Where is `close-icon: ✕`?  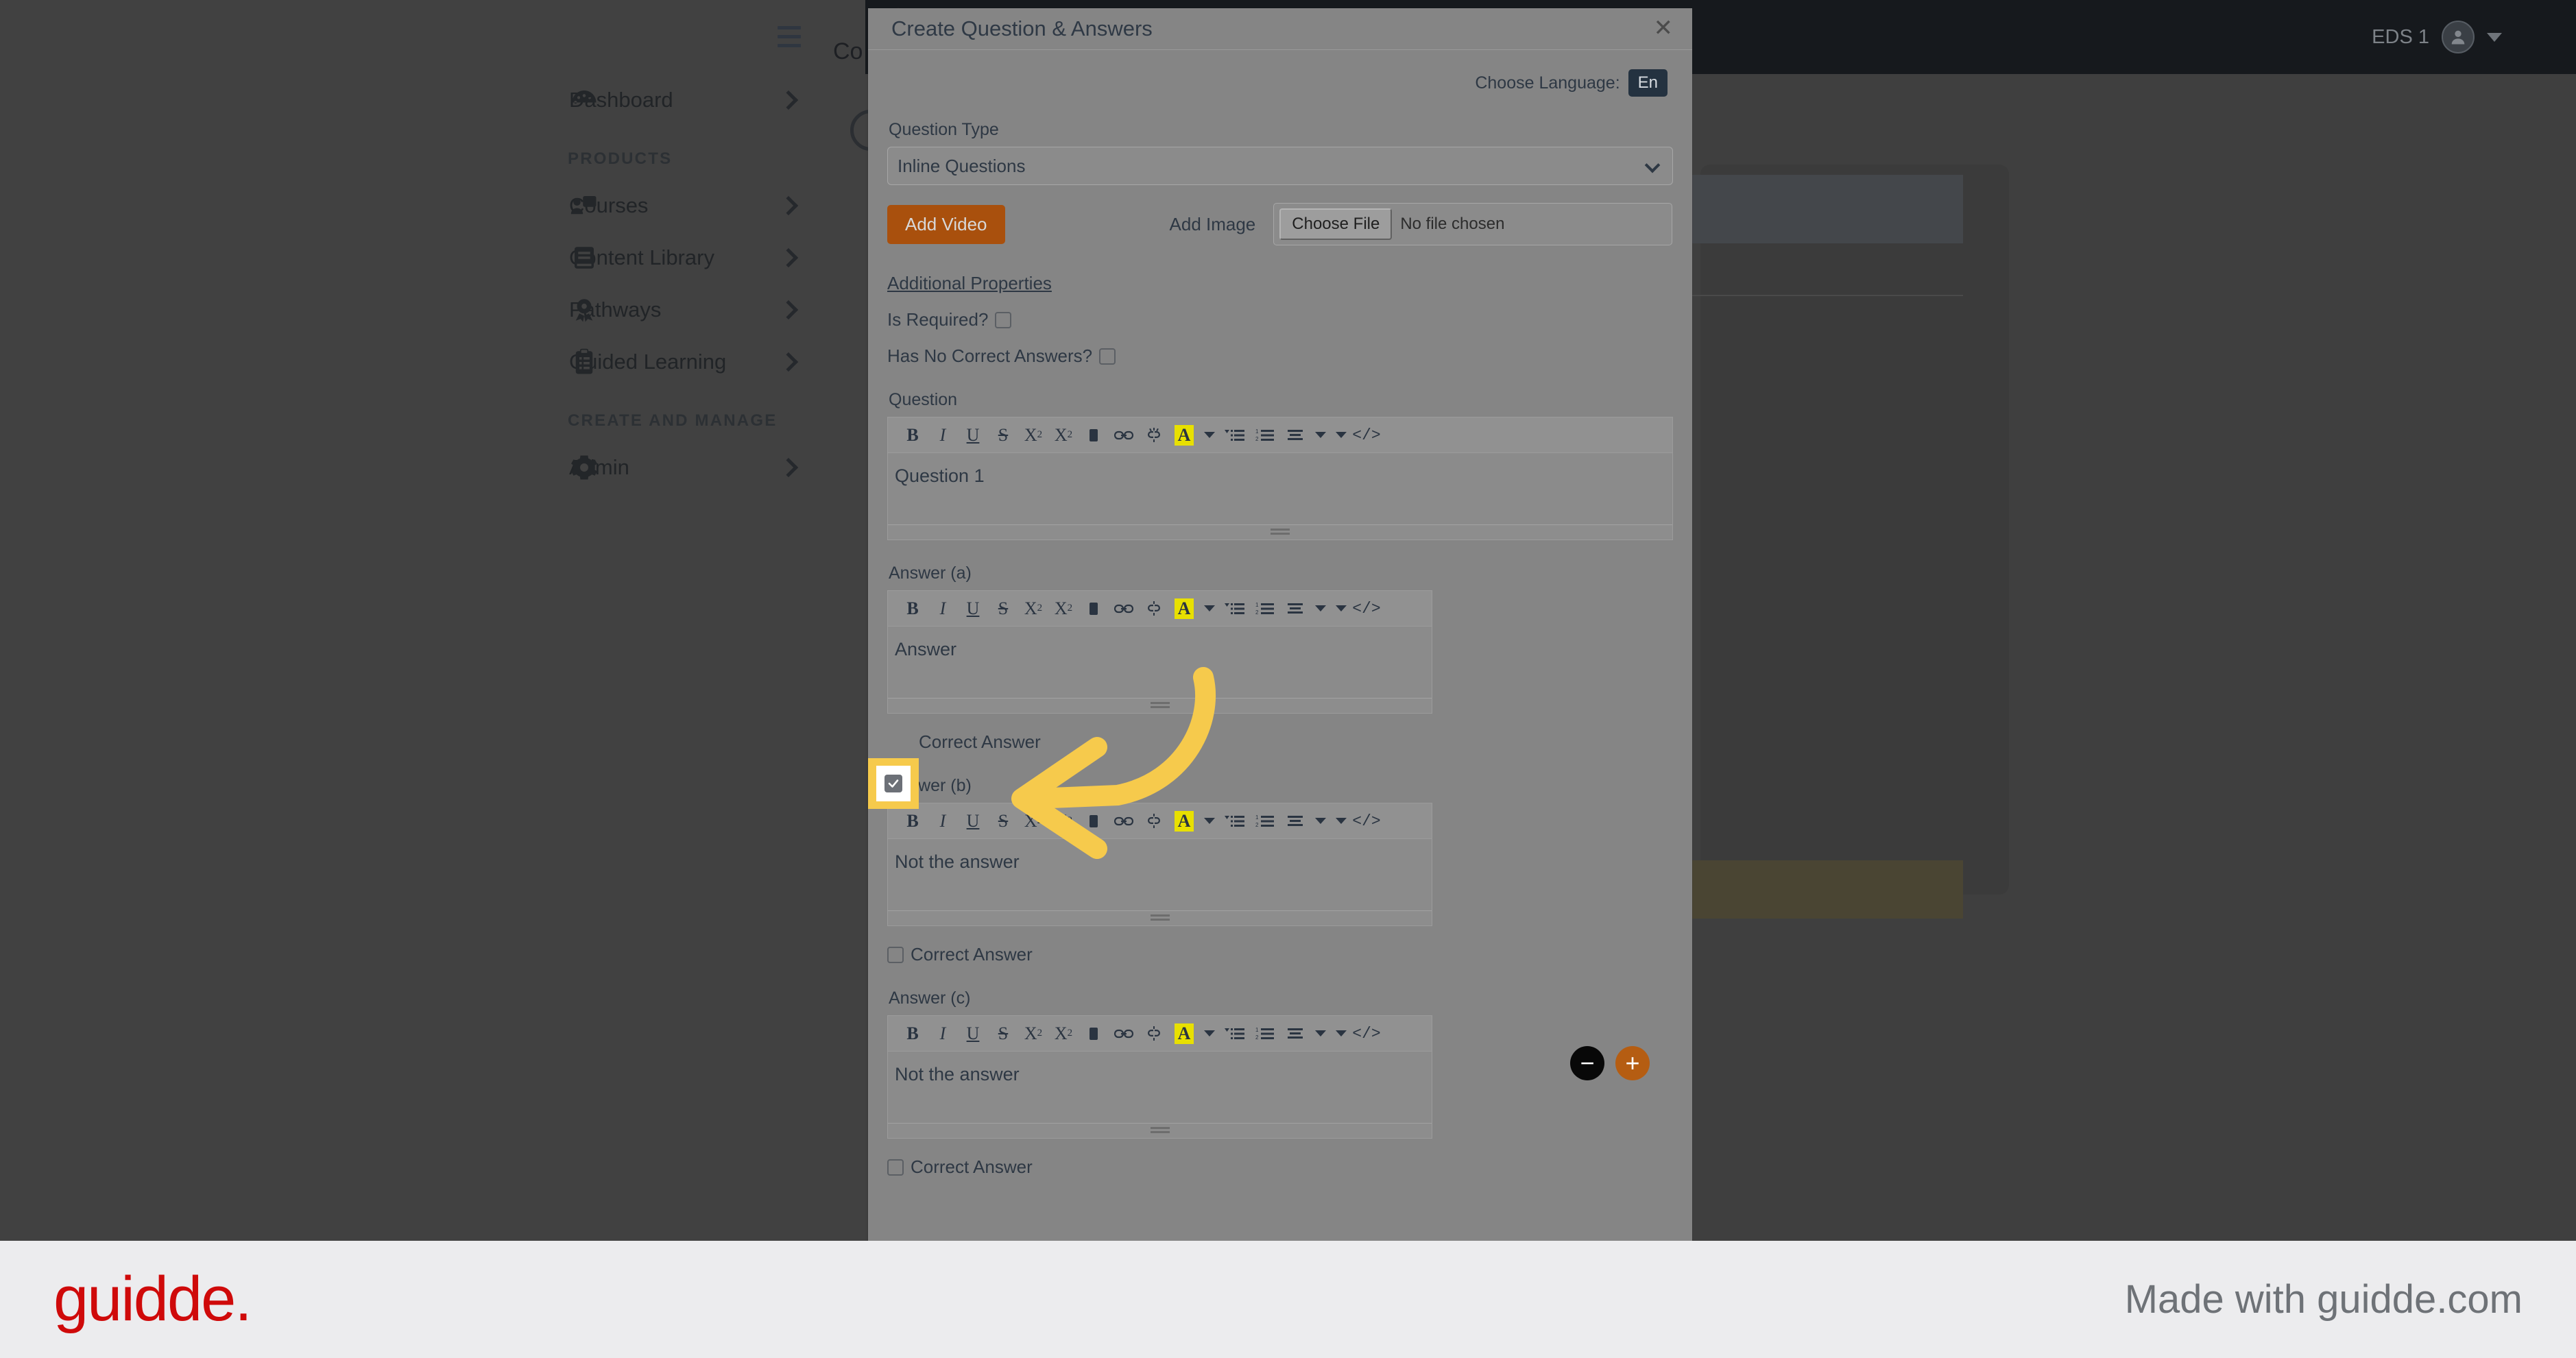 close-icon: ✕ is located at coordinates (1664, 28).